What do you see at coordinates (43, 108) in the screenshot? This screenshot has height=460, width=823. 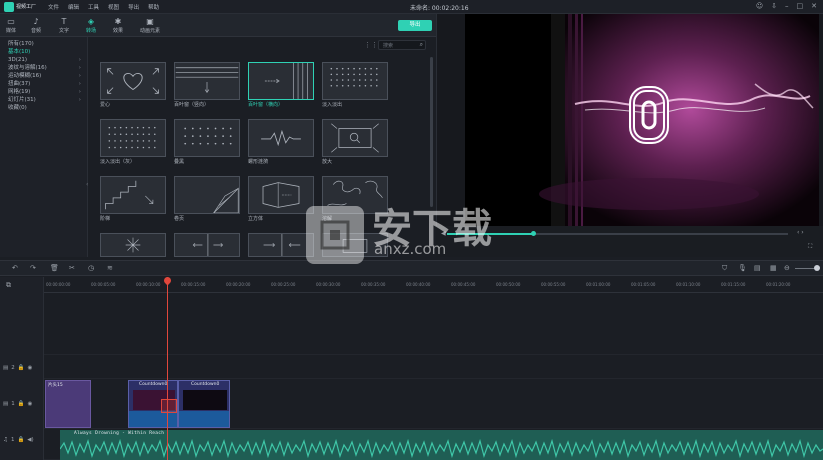 I see `category-favorites: 收藏(0)` at bounding box center [43, 108].